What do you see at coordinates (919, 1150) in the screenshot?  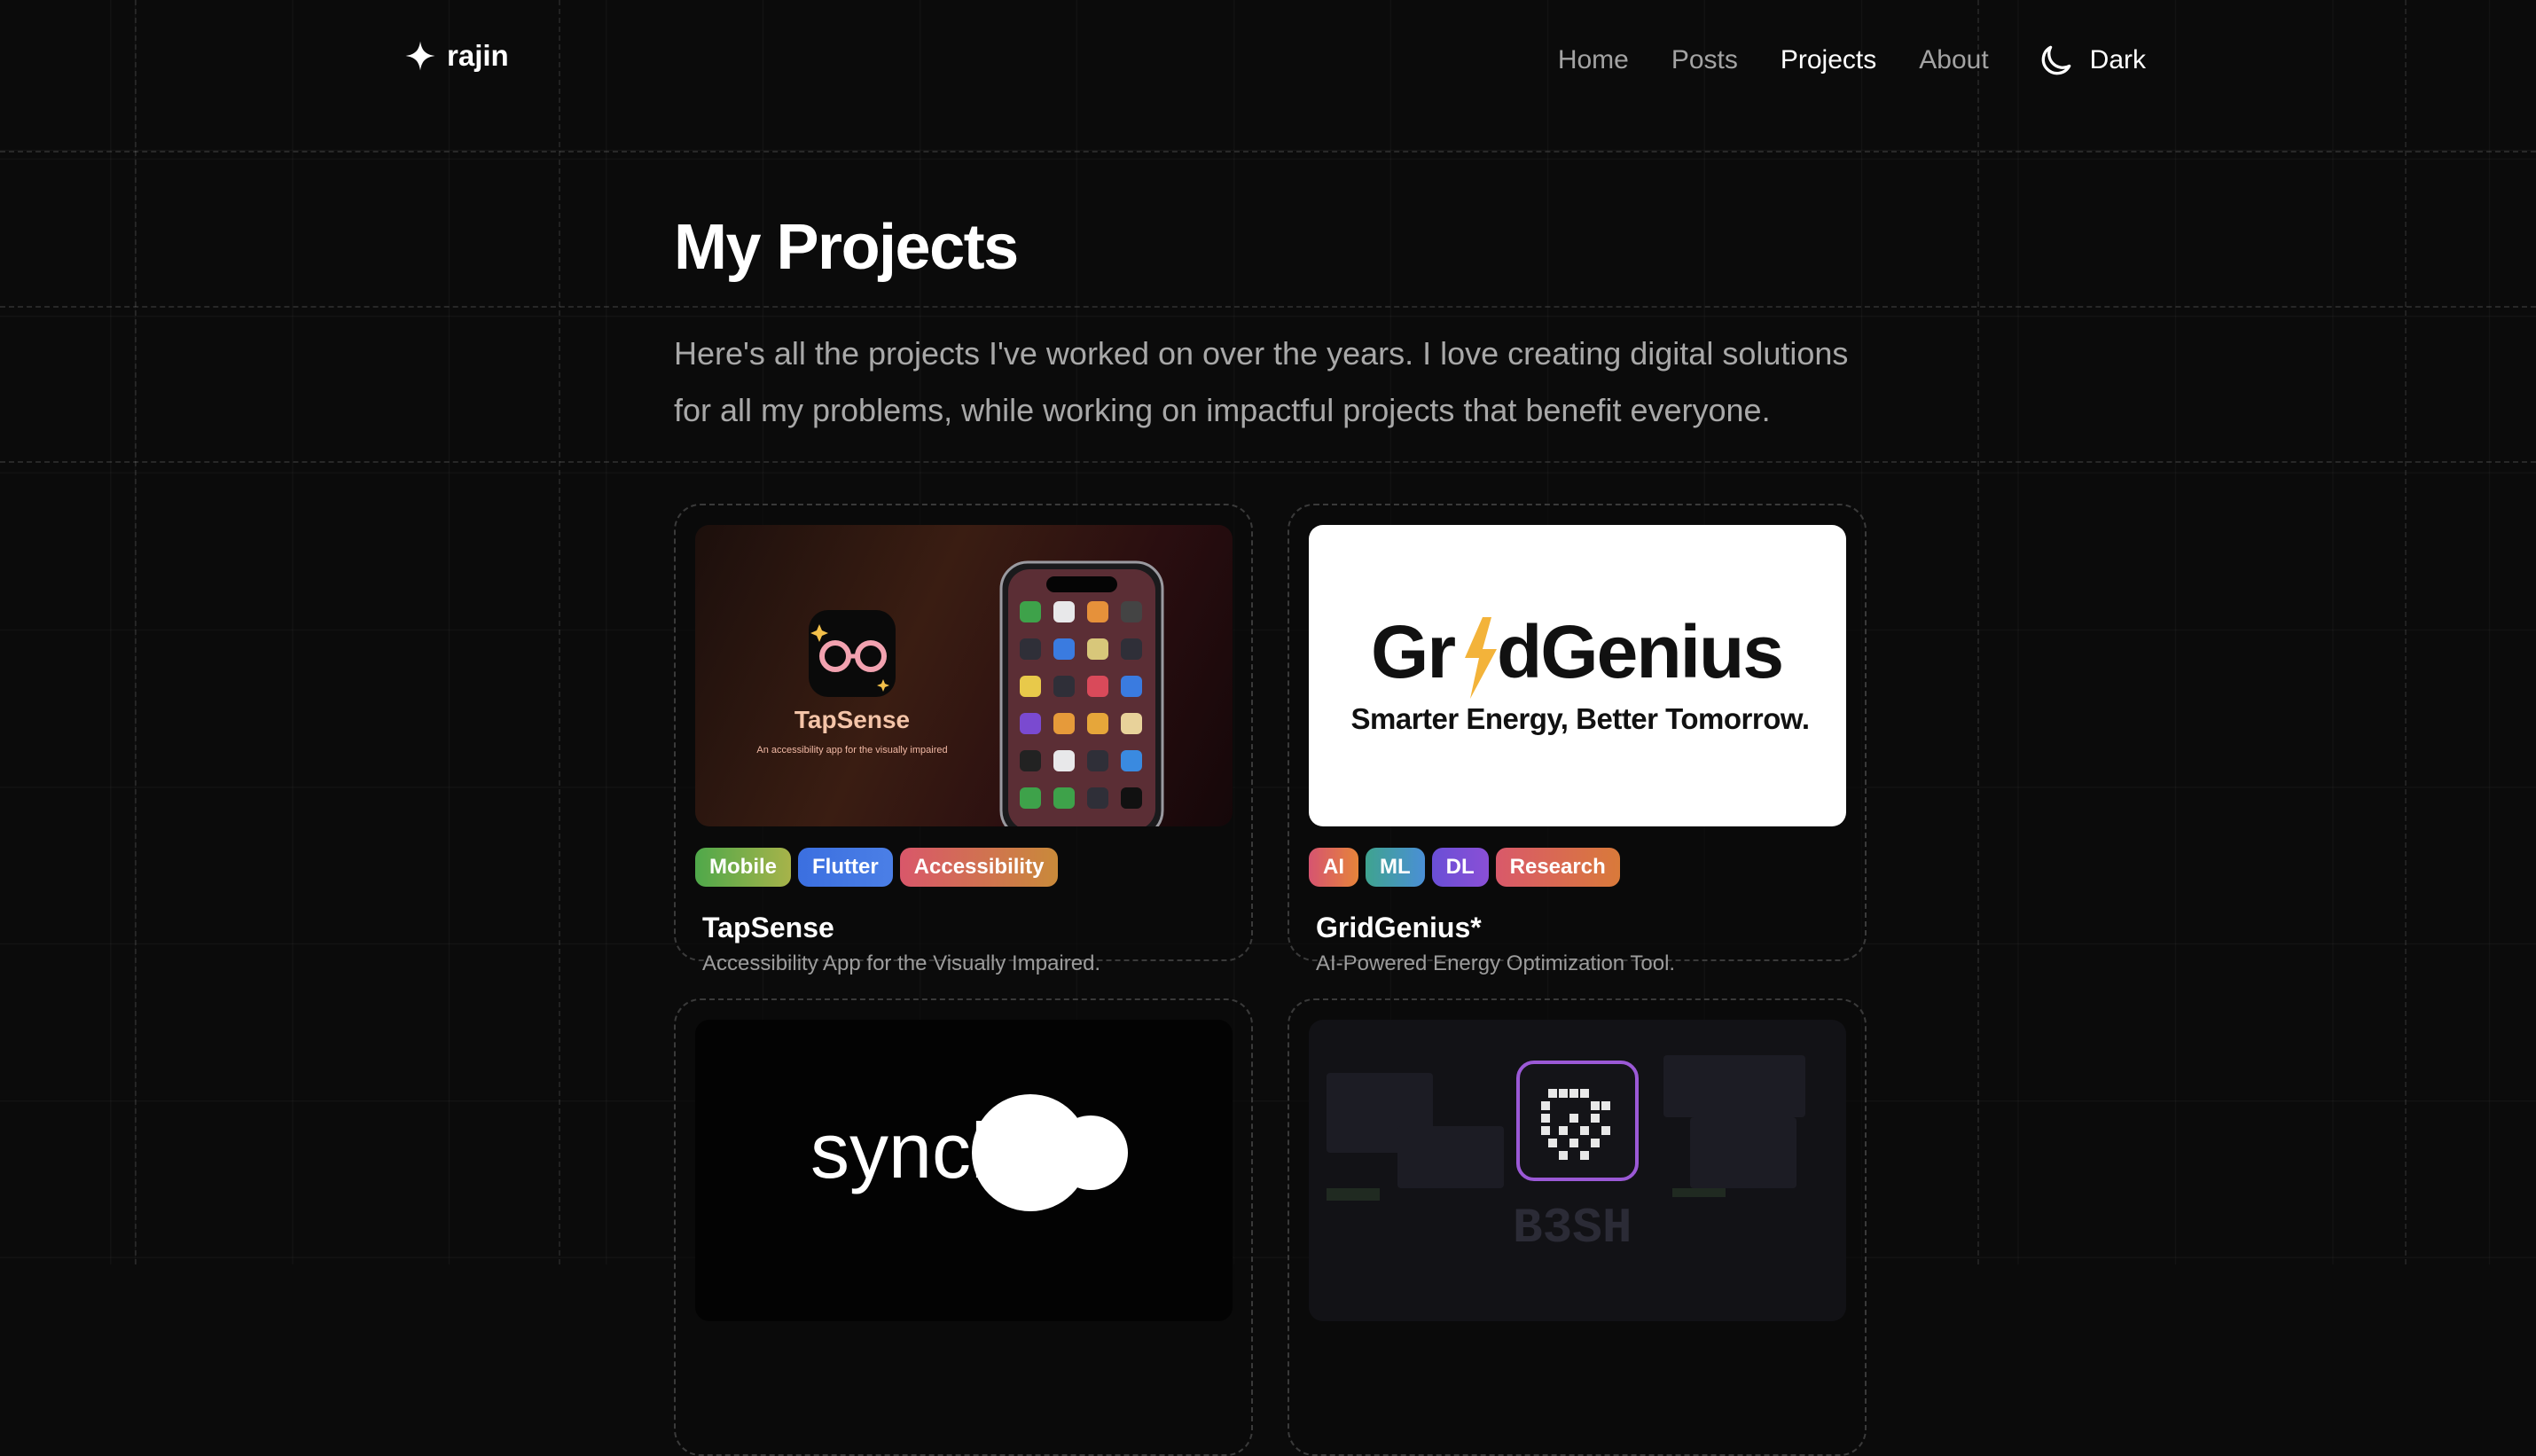 I see `svg-text: syncly` at bounding box center [919, 1150].